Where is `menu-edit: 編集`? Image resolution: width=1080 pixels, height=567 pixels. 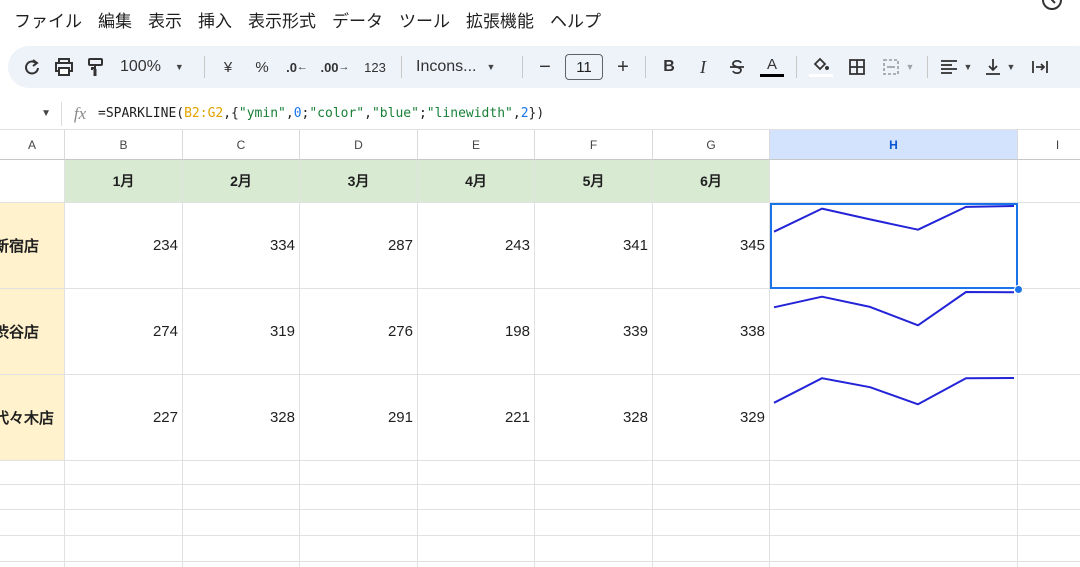 menu-edit: 編集 is located at coordinates (115, 22).